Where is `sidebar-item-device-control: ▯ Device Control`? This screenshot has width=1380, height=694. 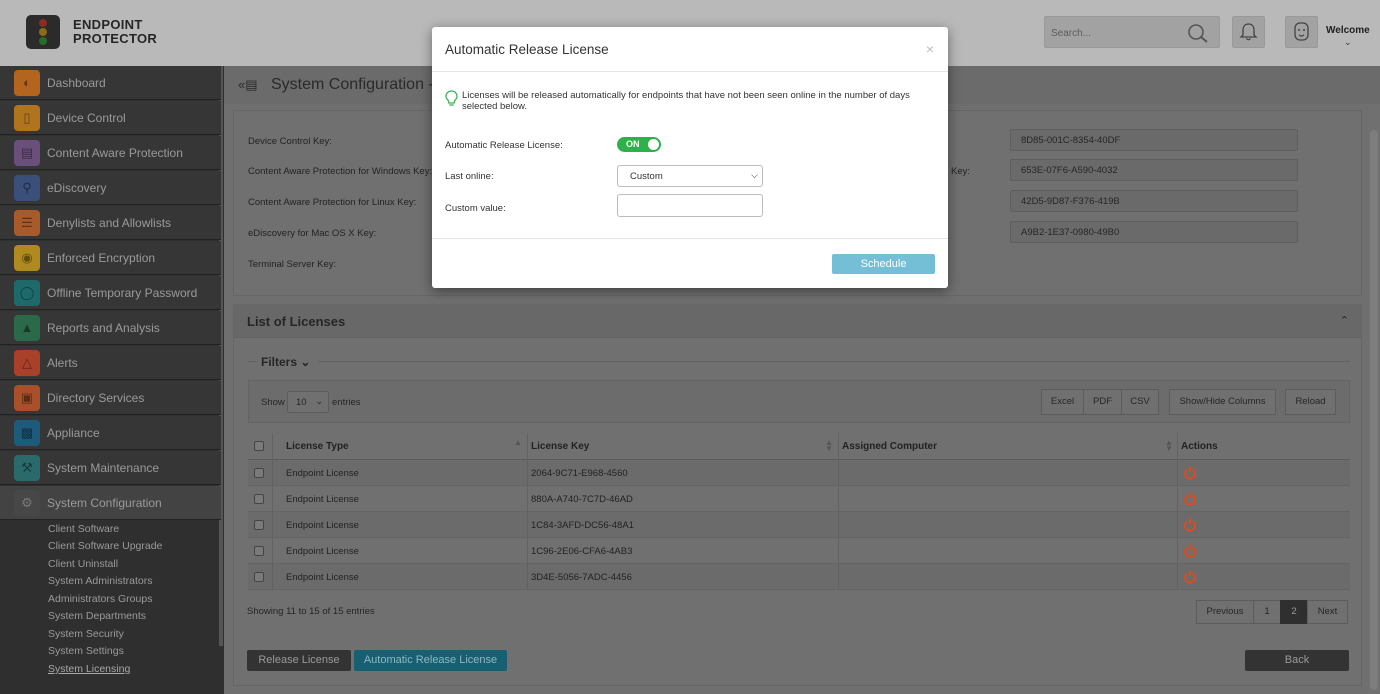 sidebar-item-device-control: ▯ Device Control is located at coordinates (110, 118).